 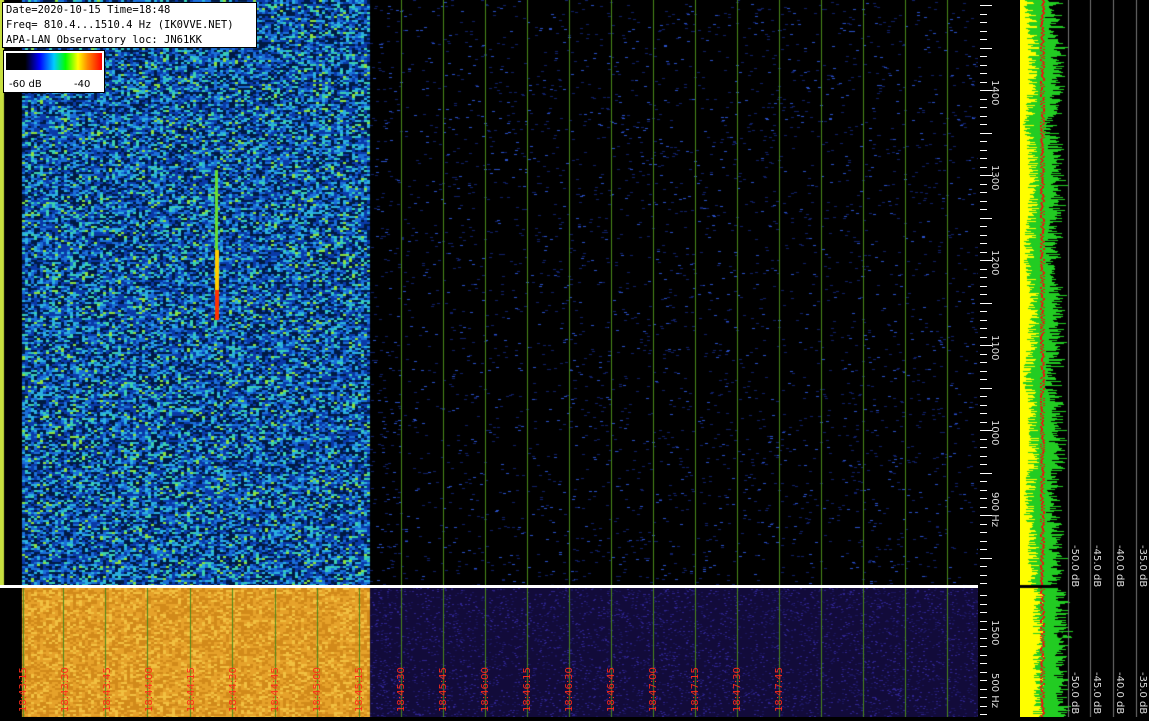 I want to click on freq-label: 1100, so click(x=994, y=348).